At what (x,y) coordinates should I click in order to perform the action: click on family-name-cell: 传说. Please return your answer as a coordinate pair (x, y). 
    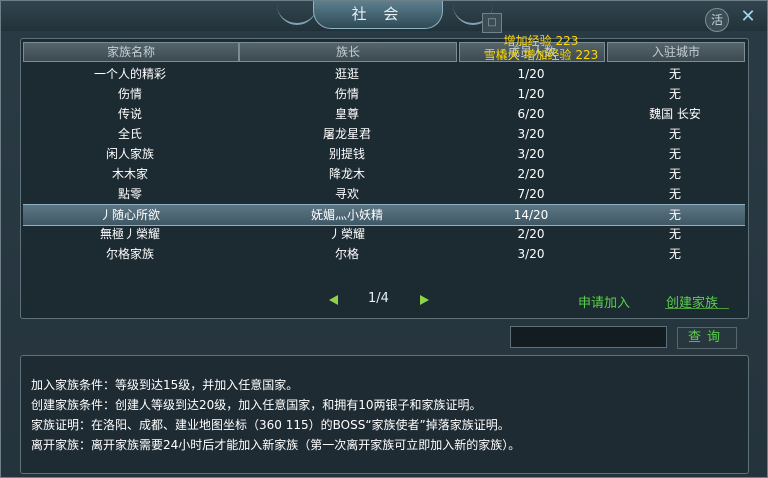
    Looking at the image, I should click on (129, 114).